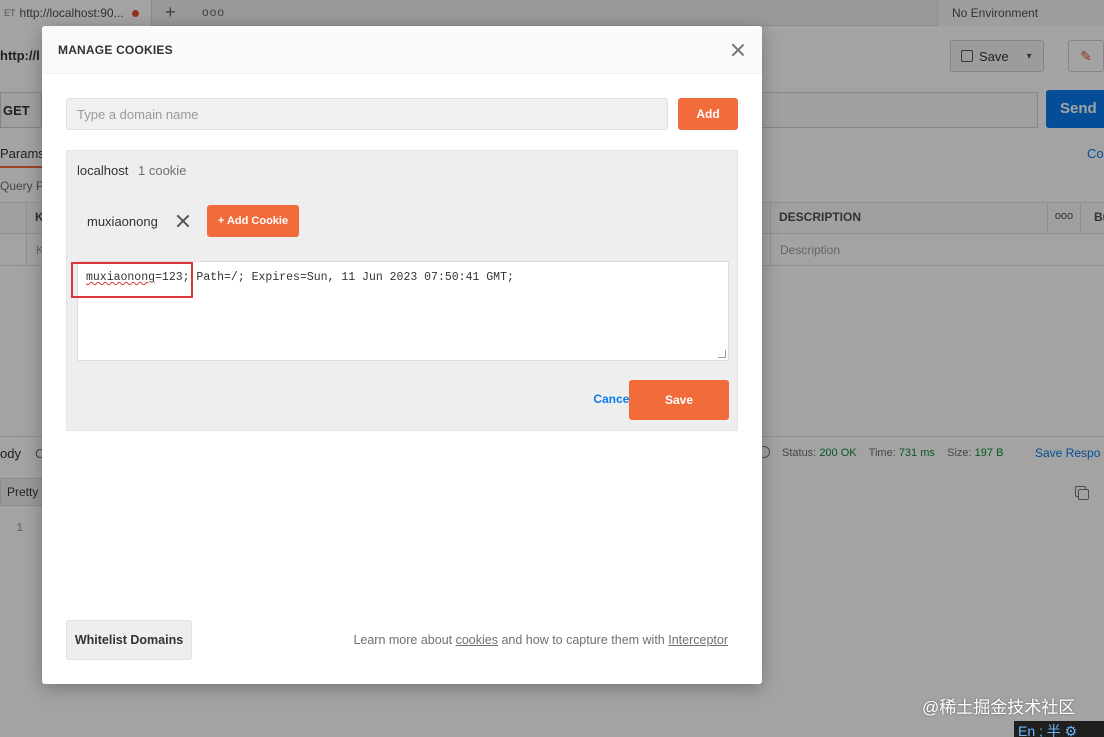  I want to click on cookie-chip: muxiaonong, so click(135, 221).